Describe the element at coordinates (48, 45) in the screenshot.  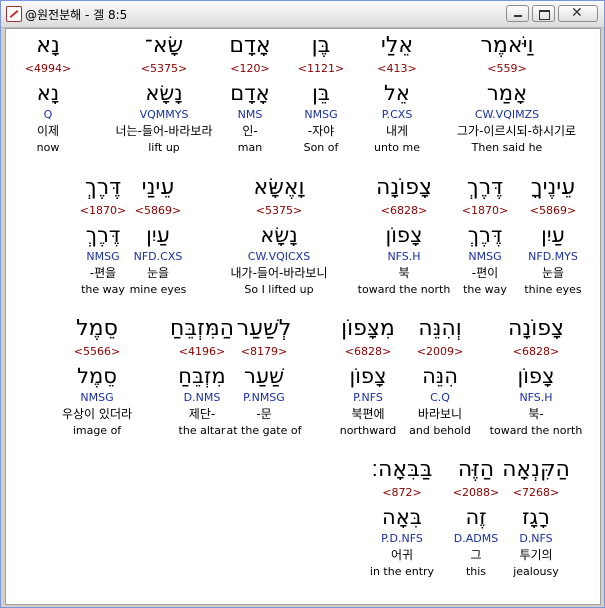
I see `hebrew-word: נָא` at that location.